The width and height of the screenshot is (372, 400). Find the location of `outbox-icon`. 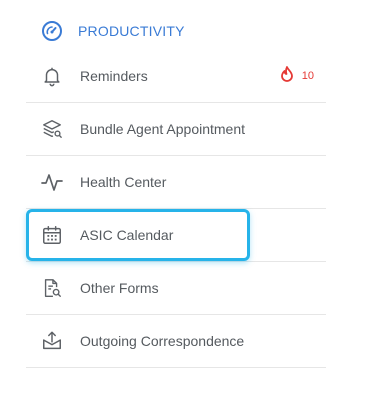

outbox-icon is located at coordinates (52, 341).